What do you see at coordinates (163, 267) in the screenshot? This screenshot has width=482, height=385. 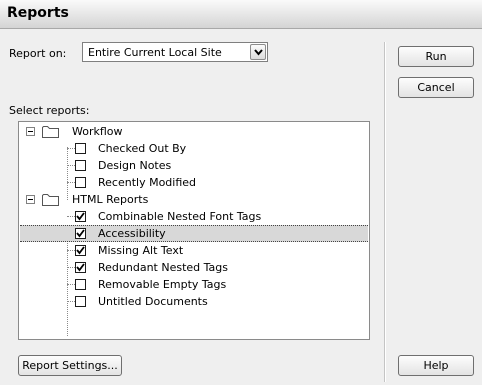 I see `tree-item-label: Redundant Nested Tags` at bounding box center [163, 267].